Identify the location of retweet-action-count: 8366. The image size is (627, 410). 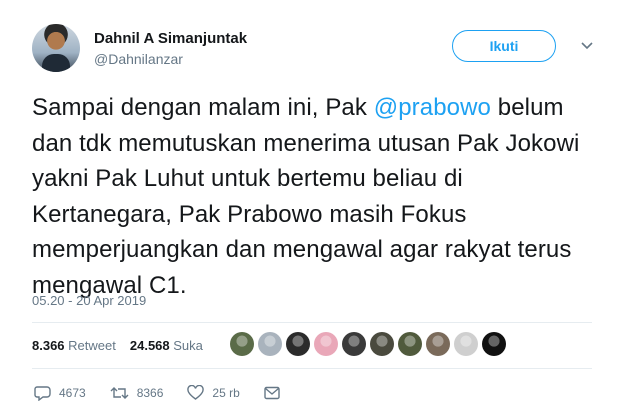
(150, 393).